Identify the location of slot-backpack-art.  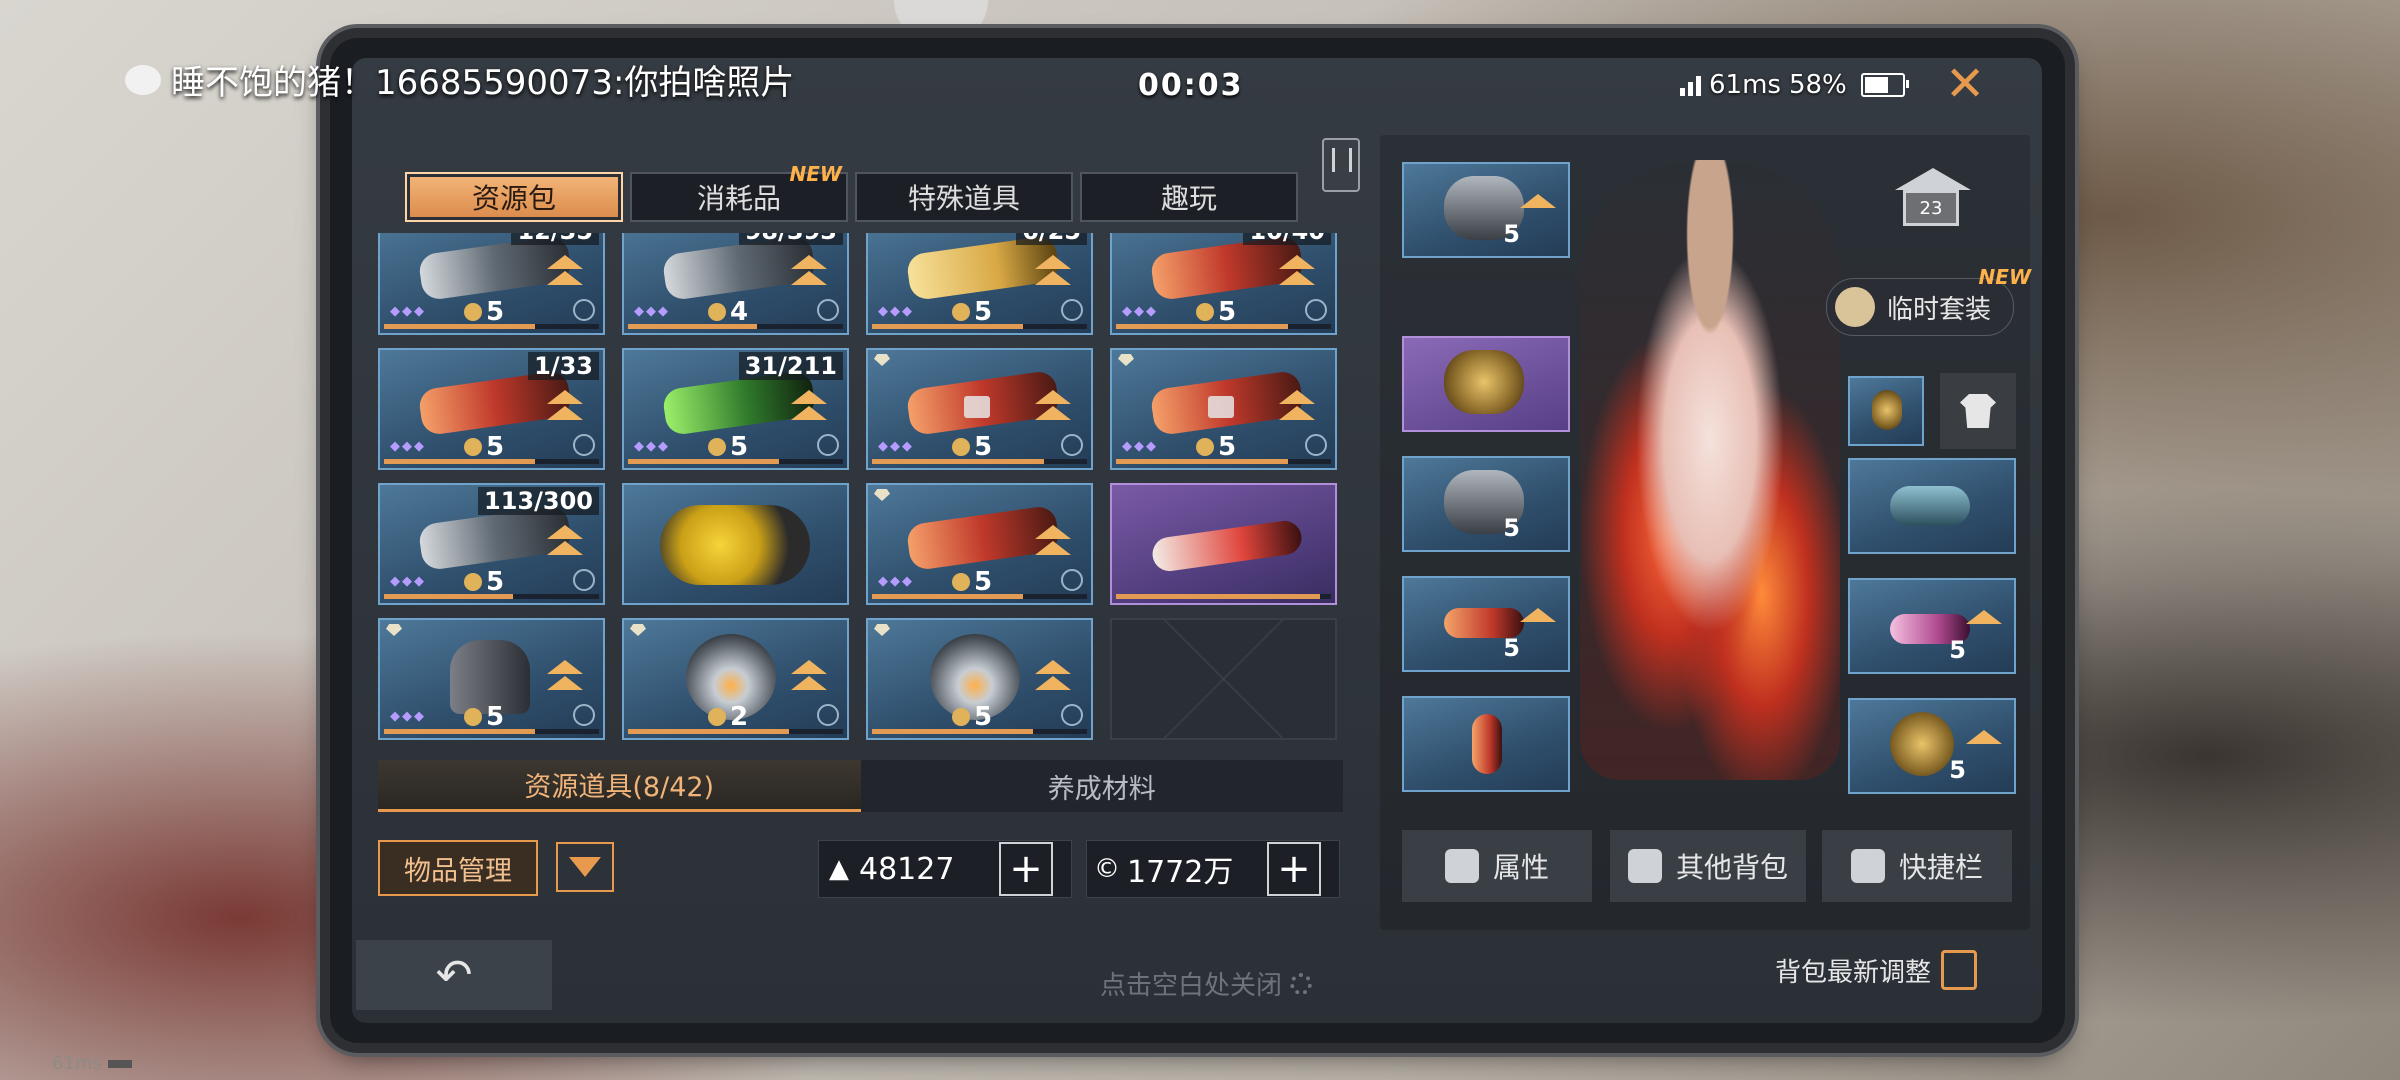
(1484, 382).